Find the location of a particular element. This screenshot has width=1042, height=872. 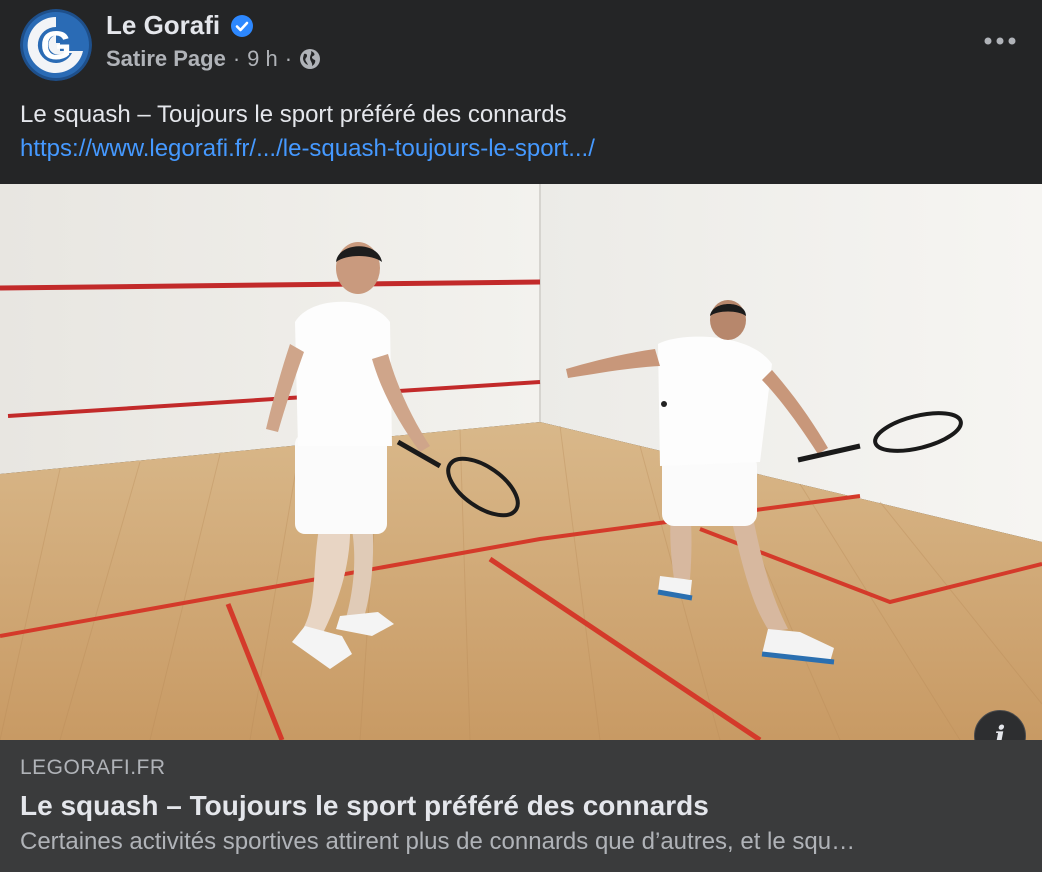

link-domain: LEGORAFI.FR is located at coordinates (93, 767).